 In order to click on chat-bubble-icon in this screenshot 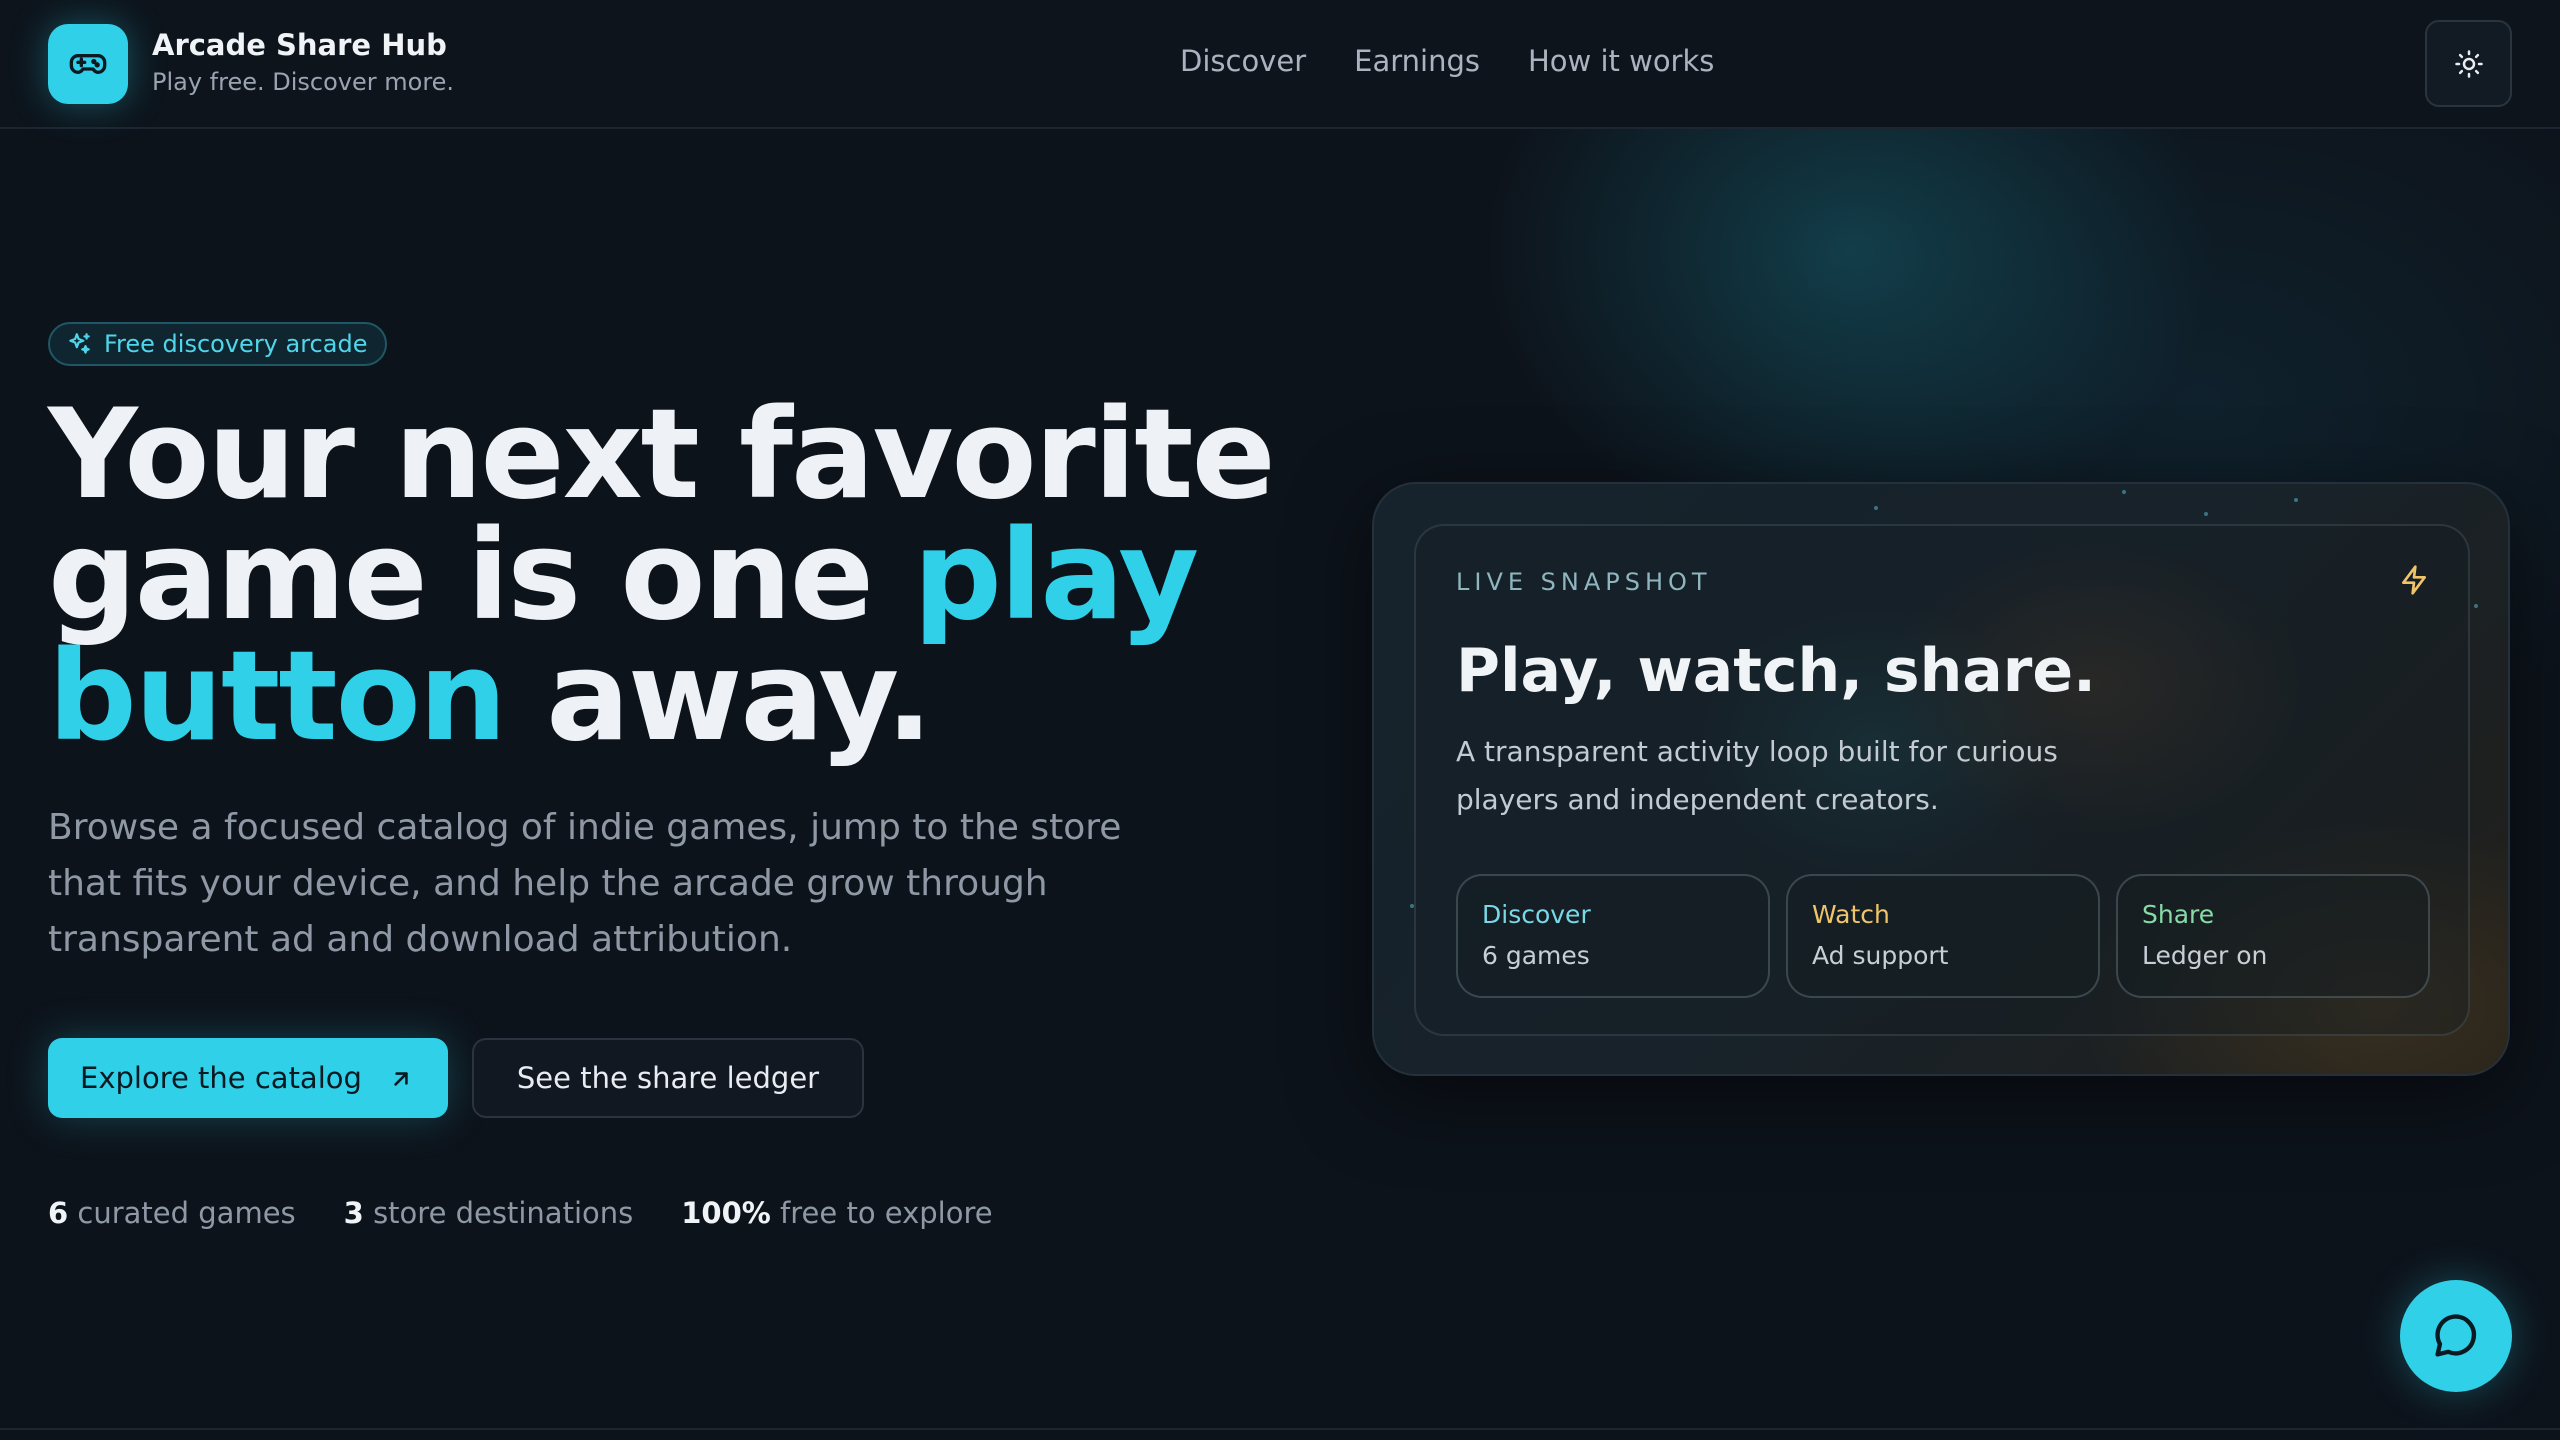, I will do `click(2456, 1335)`.